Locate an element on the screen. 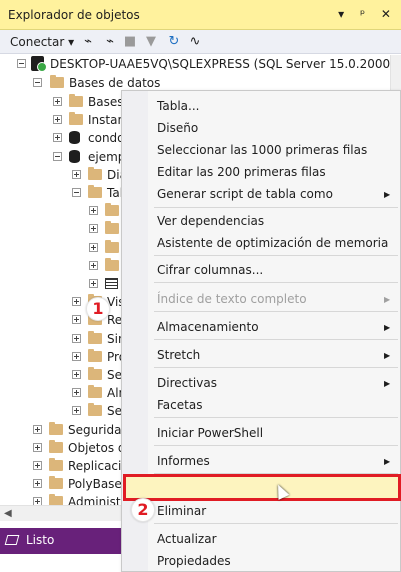 This screenshot has height=572, width=401. panel-window-buttons: ▾ ᵖ ✕ is located at coordinates (367, 14).